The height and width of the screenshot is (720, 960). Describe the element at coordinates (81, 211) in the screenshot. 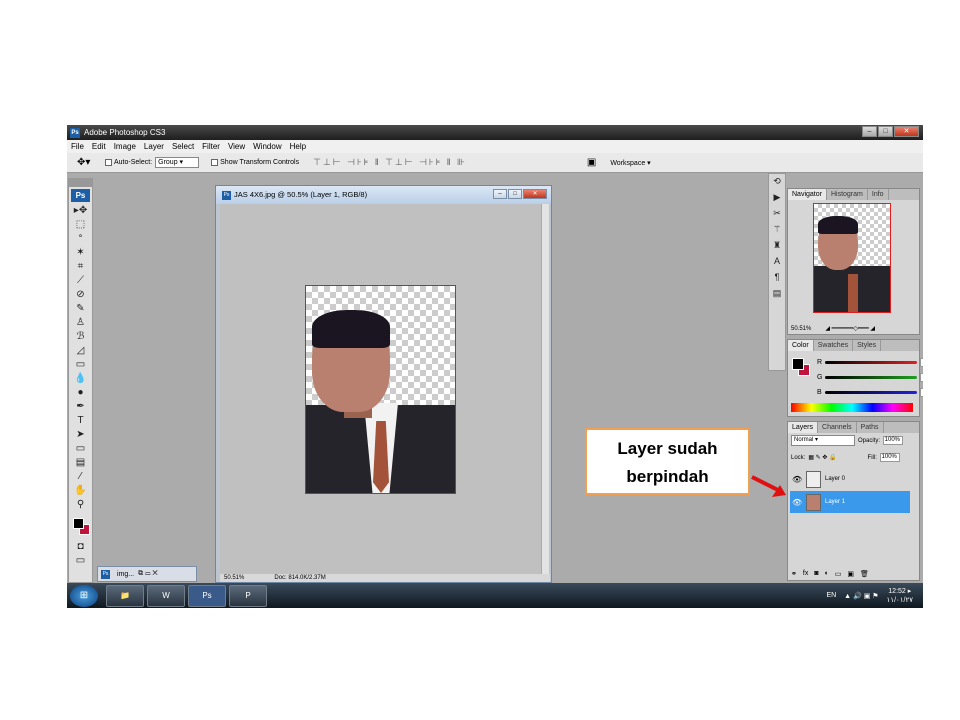

I see `move-tool-icon: ▸✥` at that location.